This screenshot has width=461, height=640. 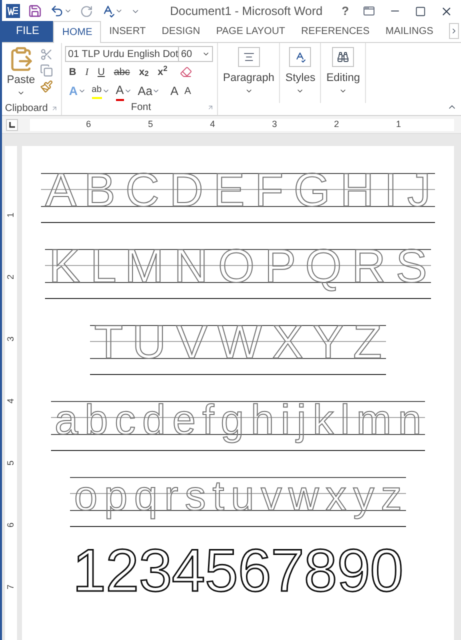 I want to click on font-size-field: 60, so click(x=196, y=54).